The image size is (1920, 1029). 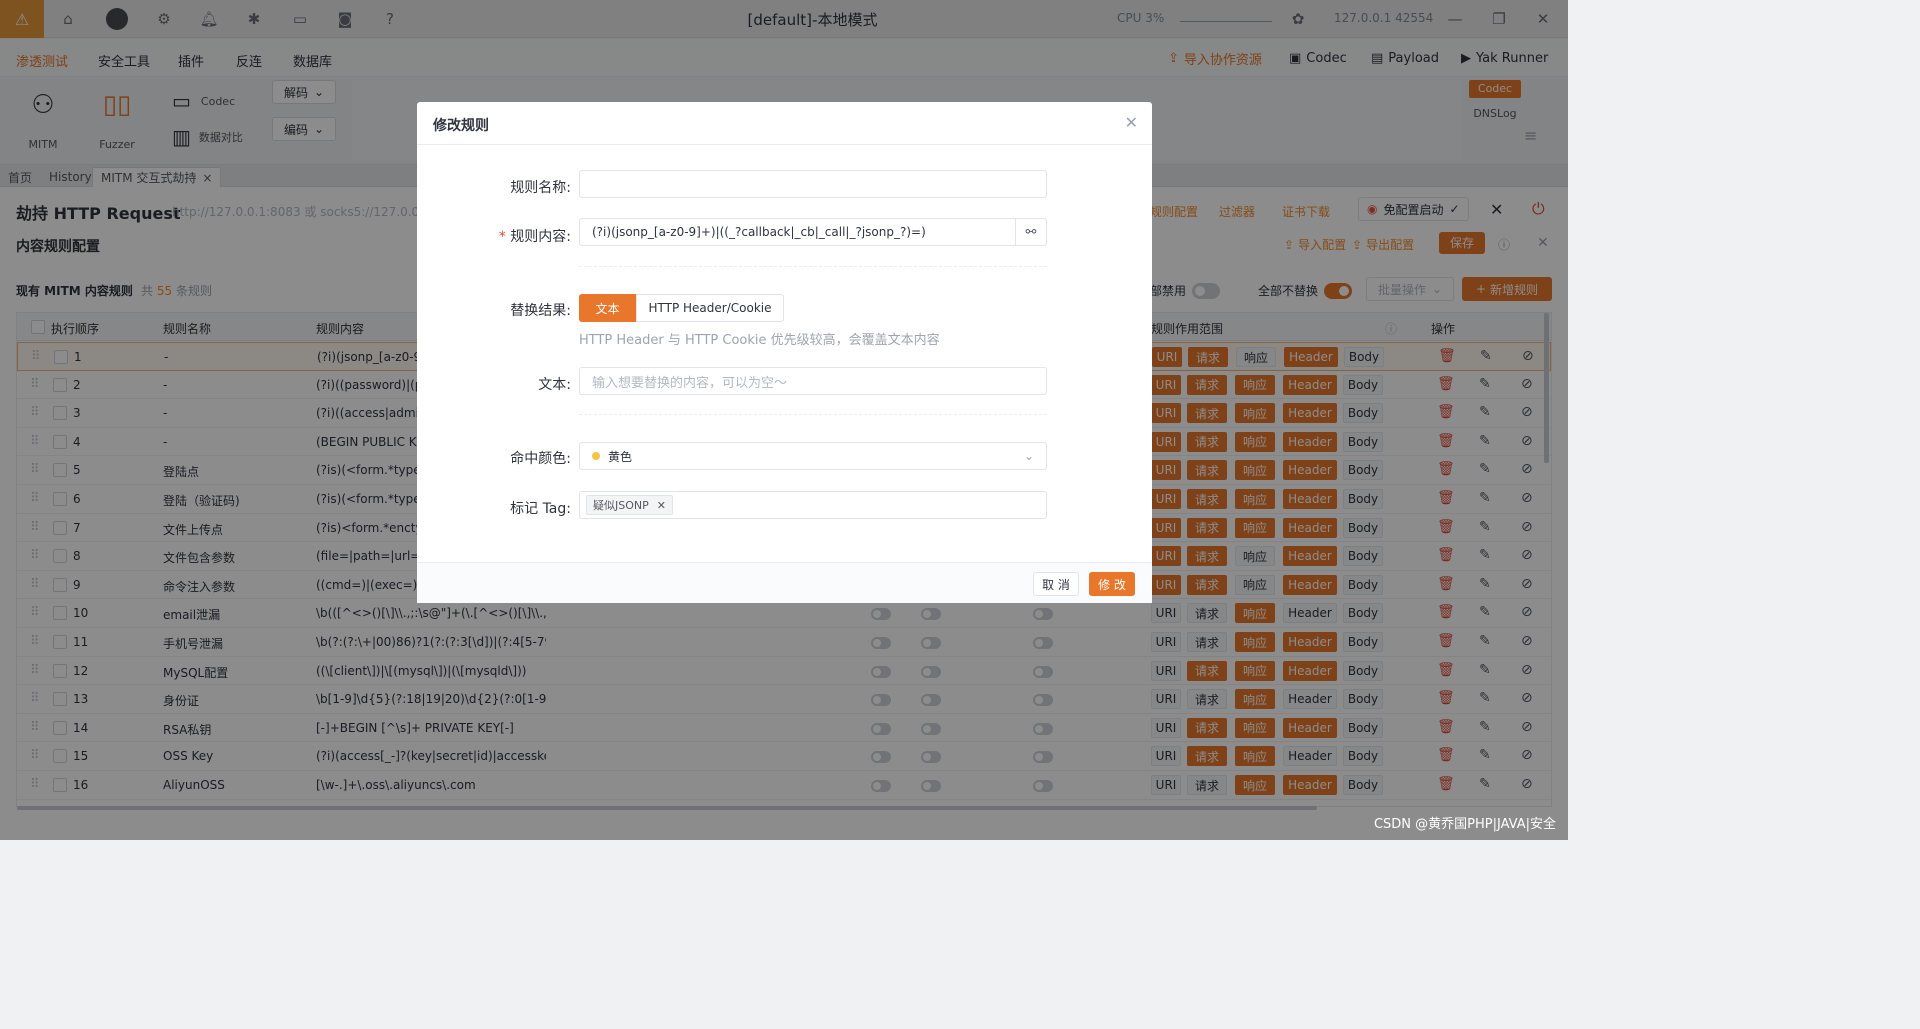 I want to click on tag-select: 疑似JSONP ✕, so click(x=813, y=505).